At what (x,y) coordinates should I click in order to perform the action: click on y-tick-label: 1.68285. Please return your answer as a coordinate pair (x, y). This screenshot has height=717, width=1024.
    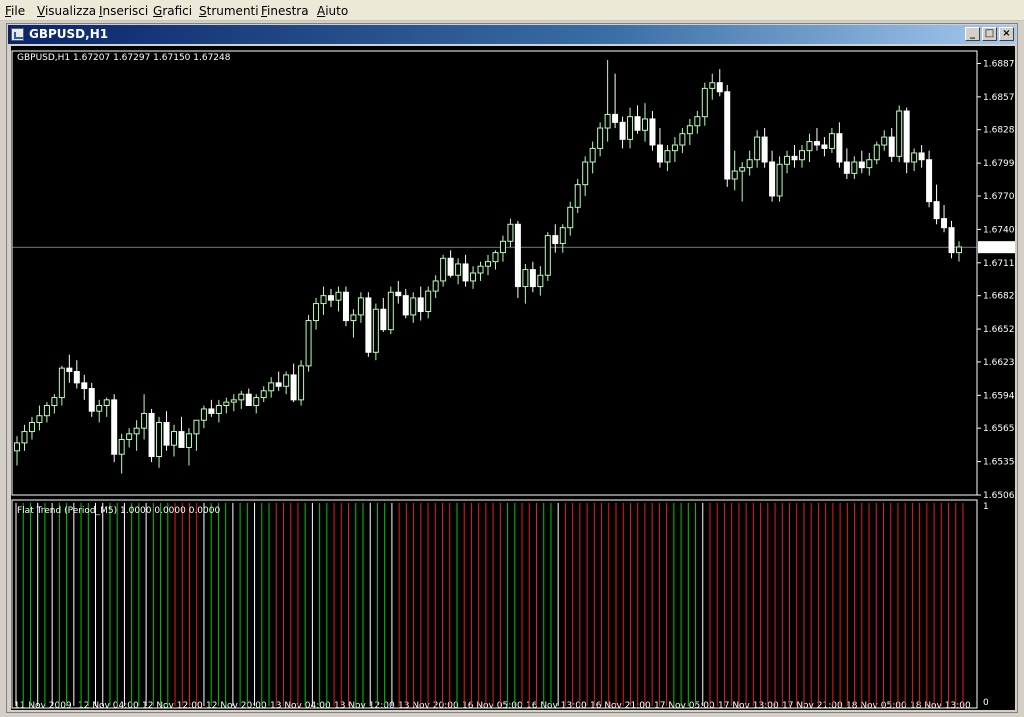
    Looking at the image, I should click on (999, 131).